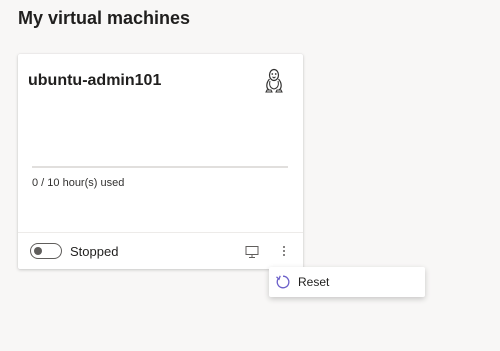 The image size is (500, 351). Describe the element at coordinates (94, 251) in the screenshot. I see `vm-status-label: Stopped` at that location.